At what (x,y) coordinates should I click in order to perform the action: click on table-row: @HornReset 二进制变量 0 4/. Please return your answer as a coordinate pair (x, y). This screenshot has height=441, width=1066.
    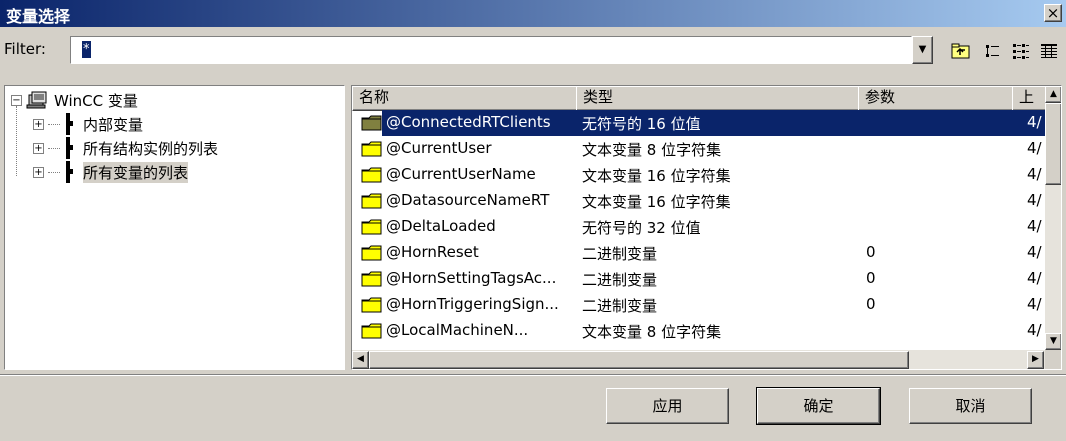
    Looking at the image, I should click on (697, 253).